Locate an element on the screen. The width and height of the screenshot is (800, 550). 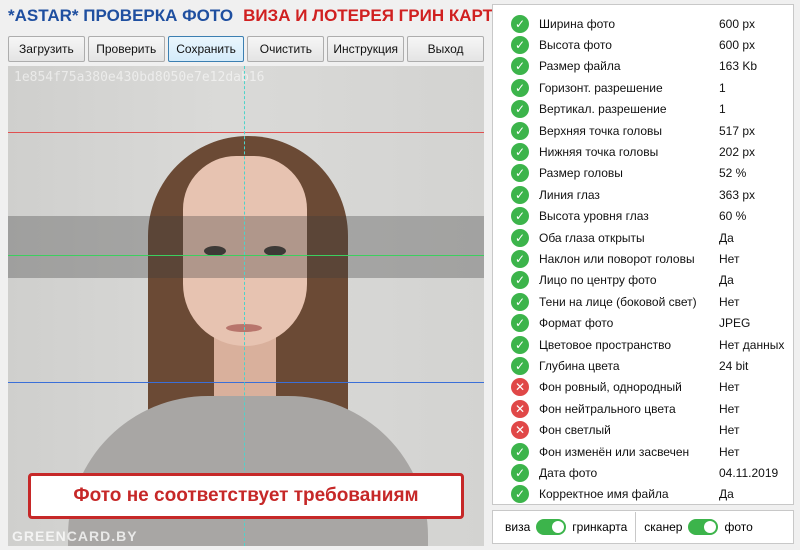
check-value: 600 px is located at coordinates (737, 44).